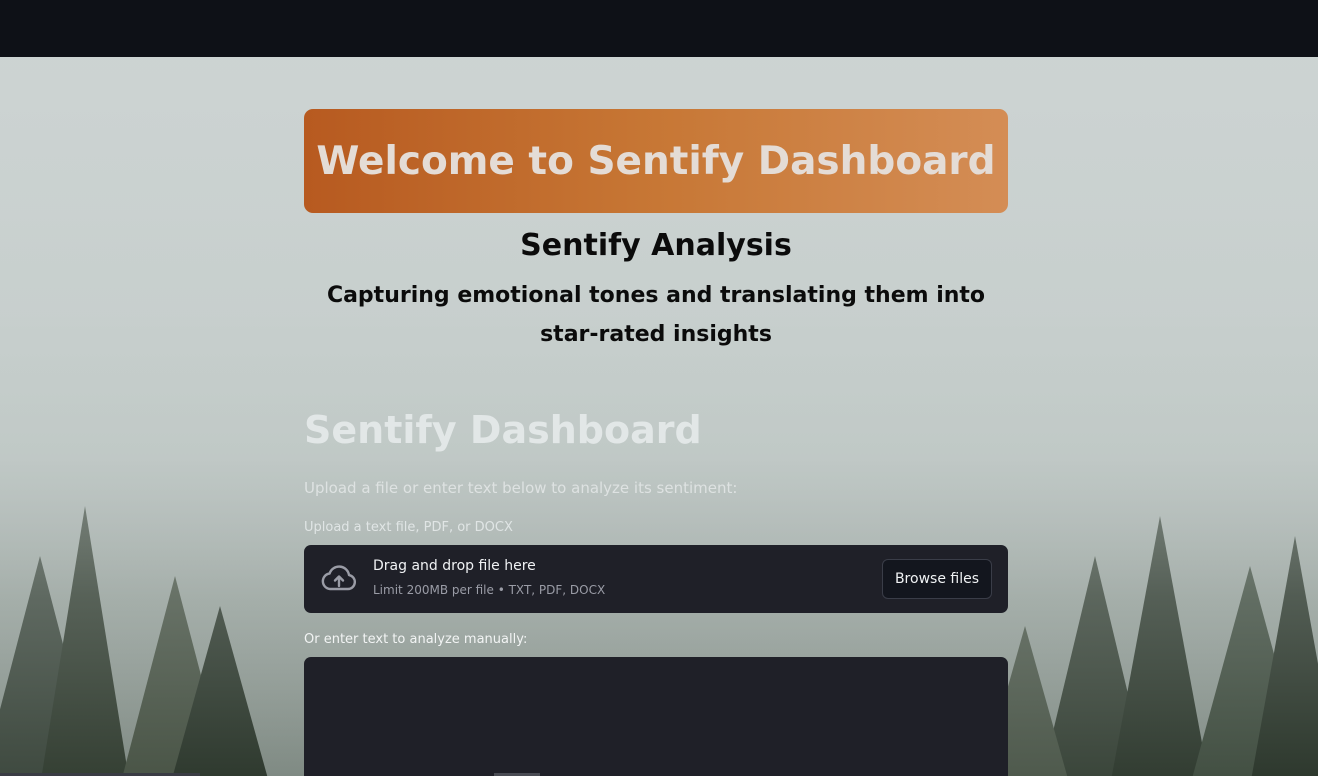  I want to click on manual-text-input, so click(656, 716).